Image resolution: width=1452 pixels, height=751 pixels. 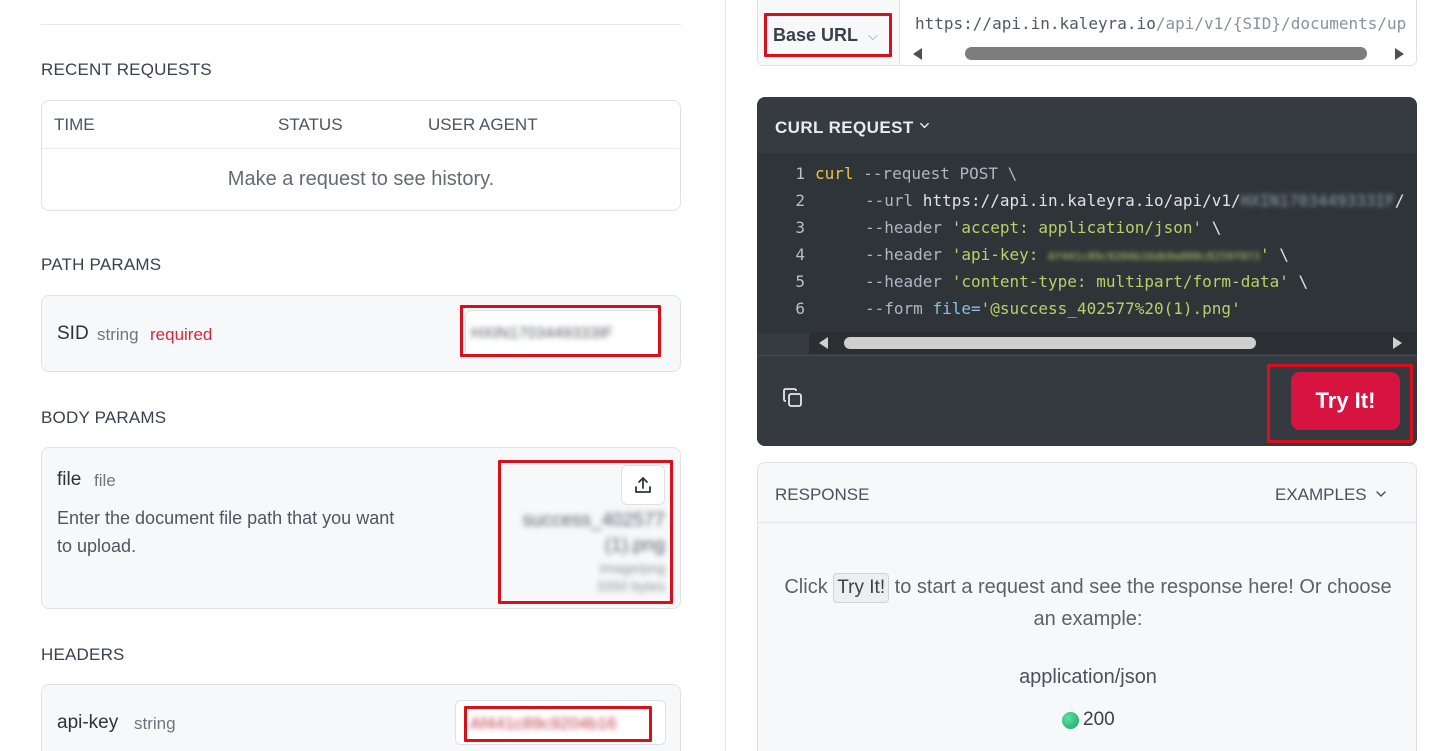 What do you see at coordinates (1264, 254) in the screenshot?
I see `code-string: '` at bounding box center [1264, 254].